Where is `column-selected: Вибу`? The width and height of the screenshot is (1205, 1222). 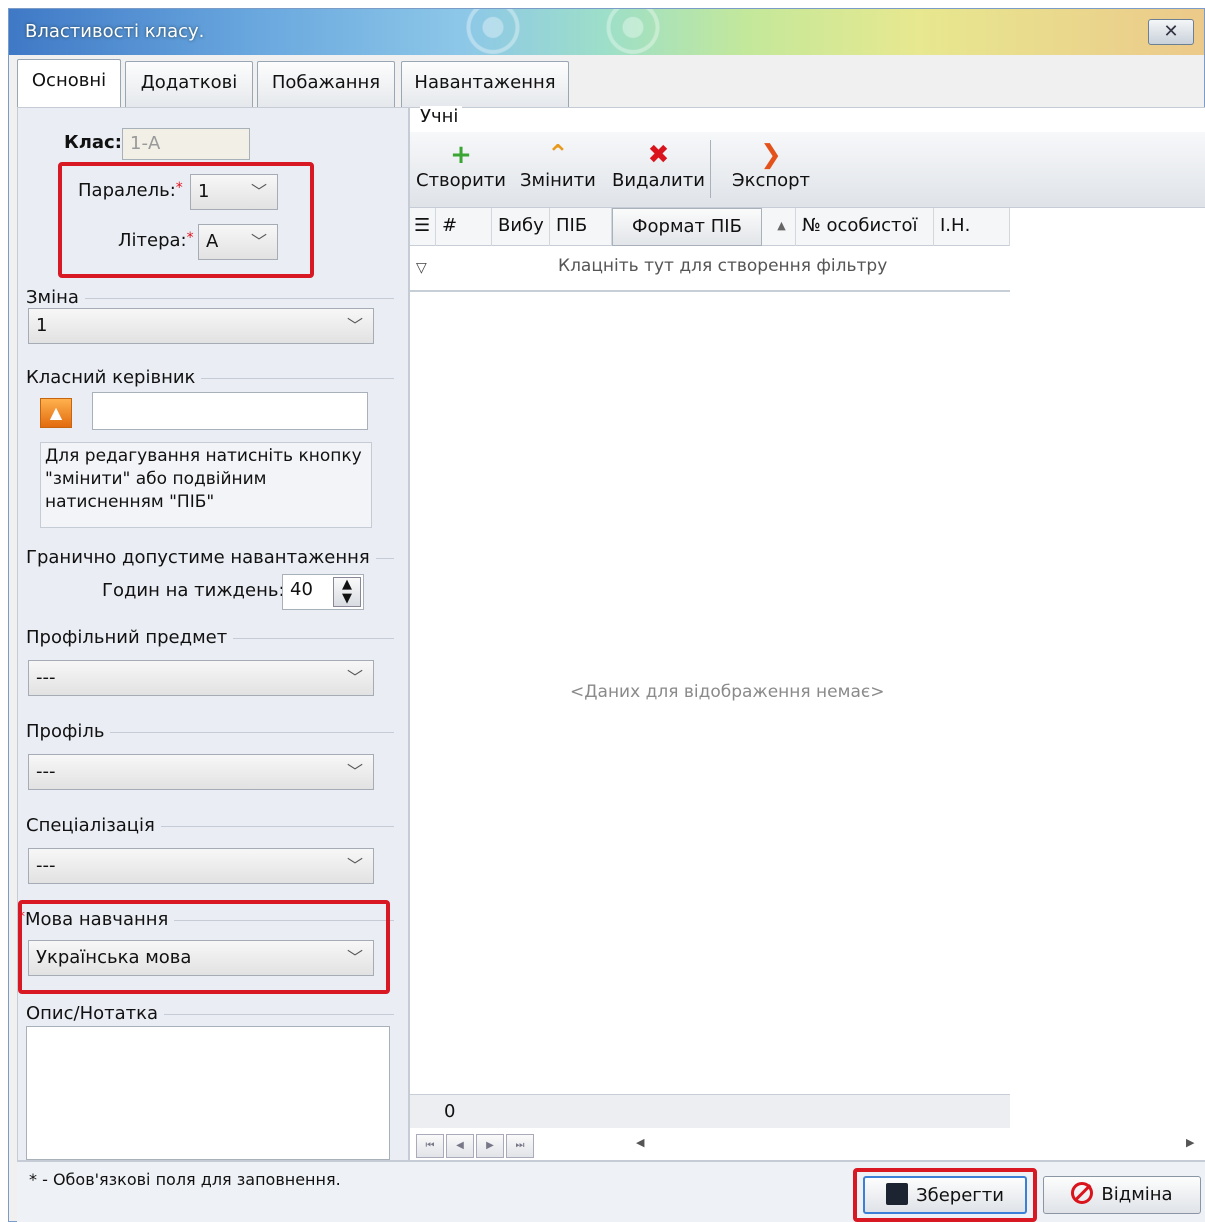
column-selected: Вибу is located at coordinates (521, 227).